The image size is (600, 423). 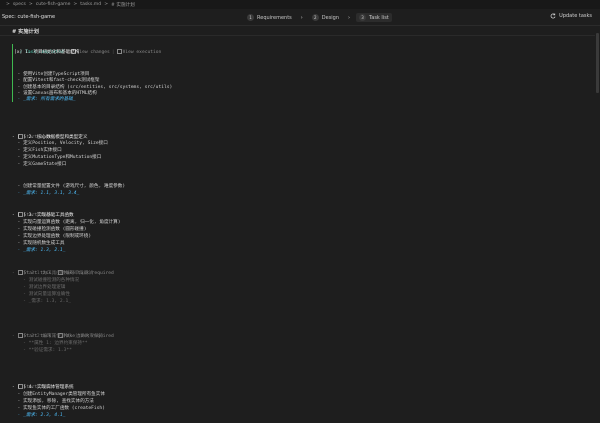 What do you see at coordinates (597, 63) in the screenshot?
I see `scrollbar-thumb` at bounding box center [597, 63].